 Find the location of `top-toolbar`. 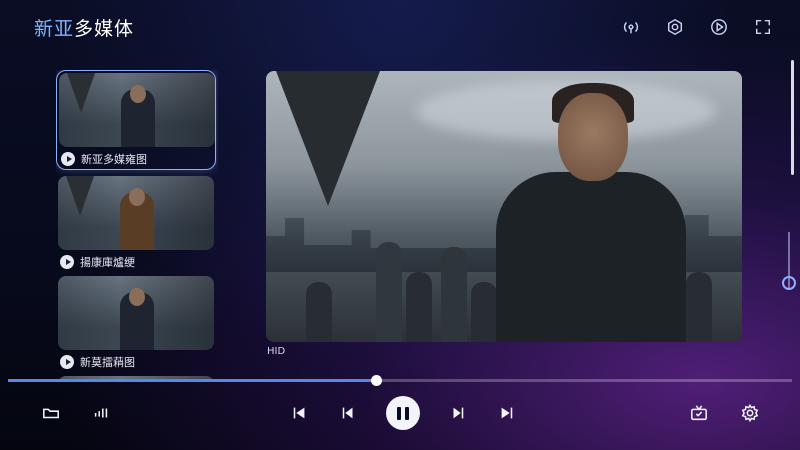

top-toolbar is located at coordinates (697, 27).